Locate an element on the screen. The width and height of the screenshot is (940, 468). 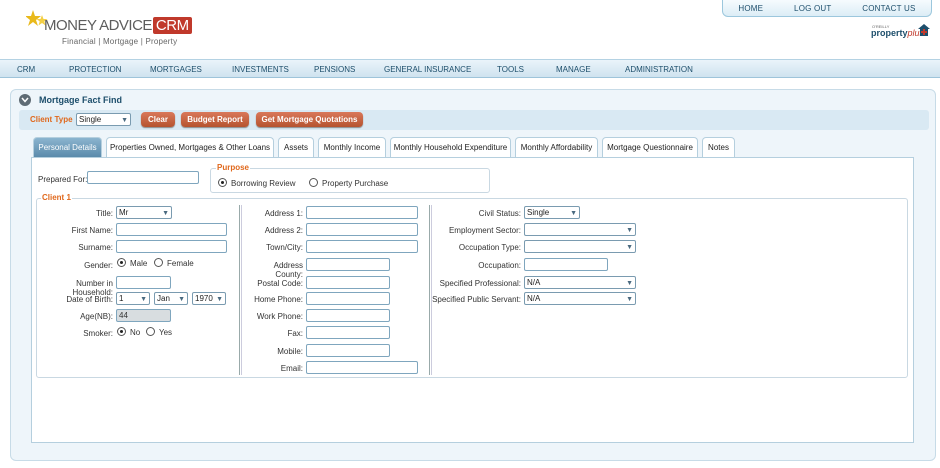
partner-house-icon is located at coordinates (924, 30).